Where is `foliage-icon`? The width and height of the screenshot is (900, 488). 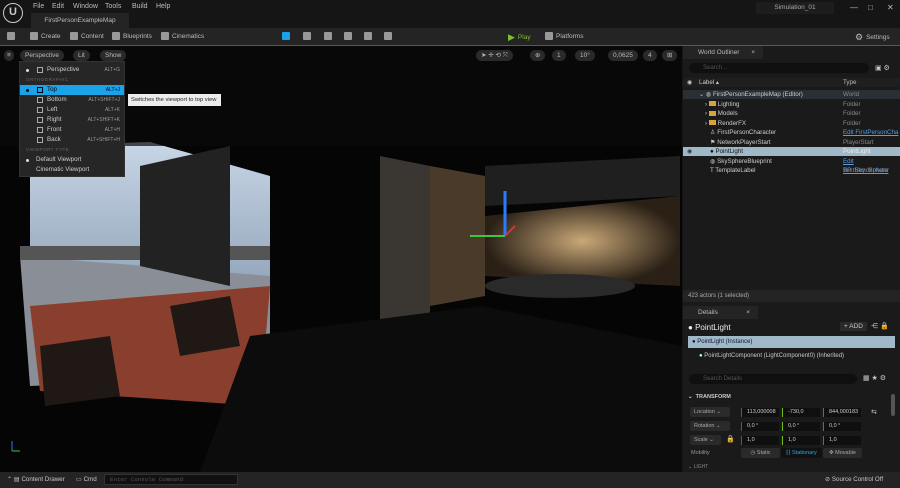 foliage-icon is located at coordinates (328, 36).